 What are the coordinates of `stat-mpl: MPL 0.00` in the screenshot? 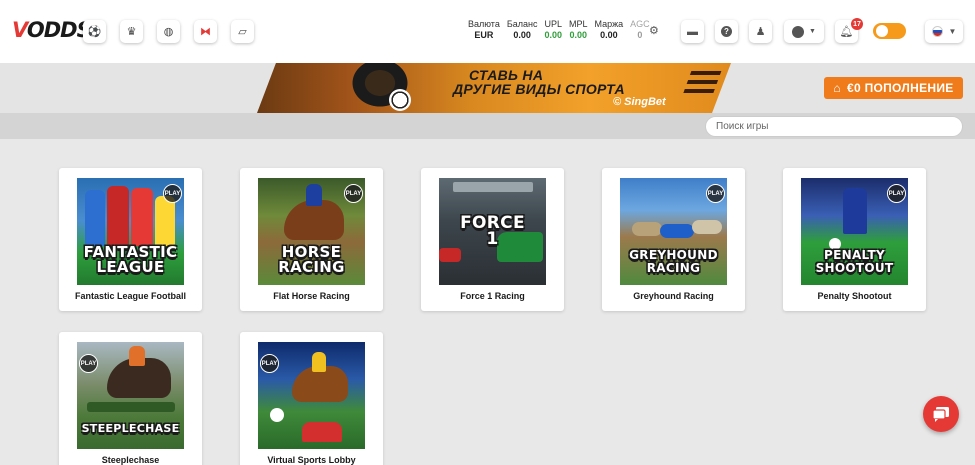 It's located at (578, 29).